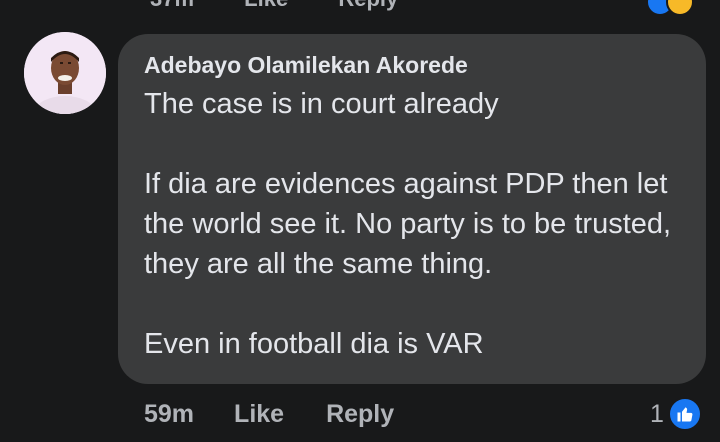 The height and width of the screenshot is (442, 720). I want to click on reaction-count: 1, so click(657, 413).